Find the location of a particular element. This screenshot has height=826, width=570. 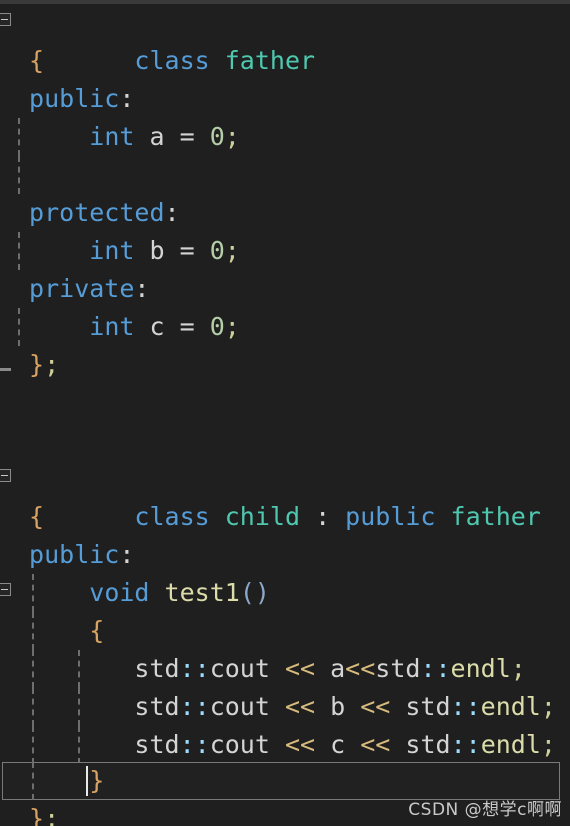

code-line: class child : public father is located at coordinates (285, 495).